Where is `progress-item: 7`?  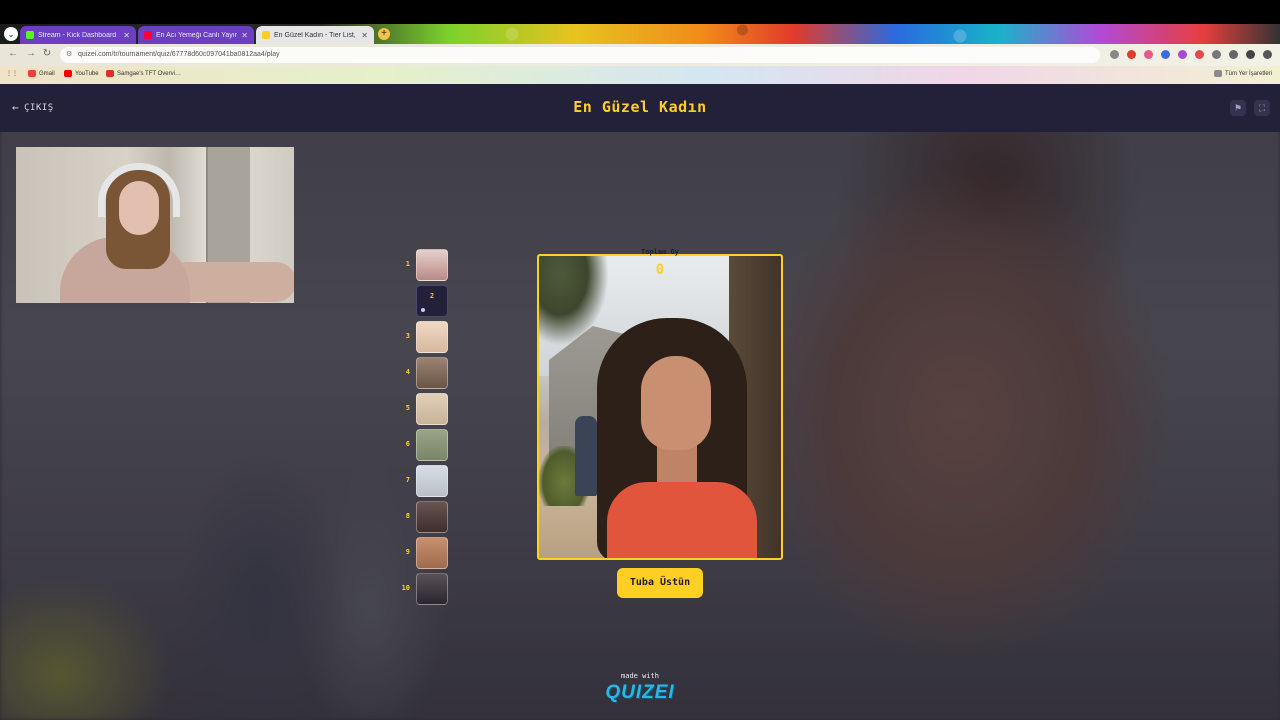
progress-item: 7 is located at coordinates (428, 481).